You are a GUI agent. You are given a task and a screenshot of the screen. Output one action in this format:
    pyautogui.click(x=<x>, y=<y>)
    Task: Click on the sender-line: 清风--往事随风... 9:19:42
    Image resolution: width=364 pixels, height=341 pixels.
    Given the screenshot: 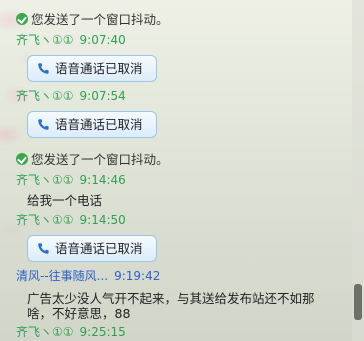 What is the action you would take?
    pyautogui.click(x=88, y=276)
    